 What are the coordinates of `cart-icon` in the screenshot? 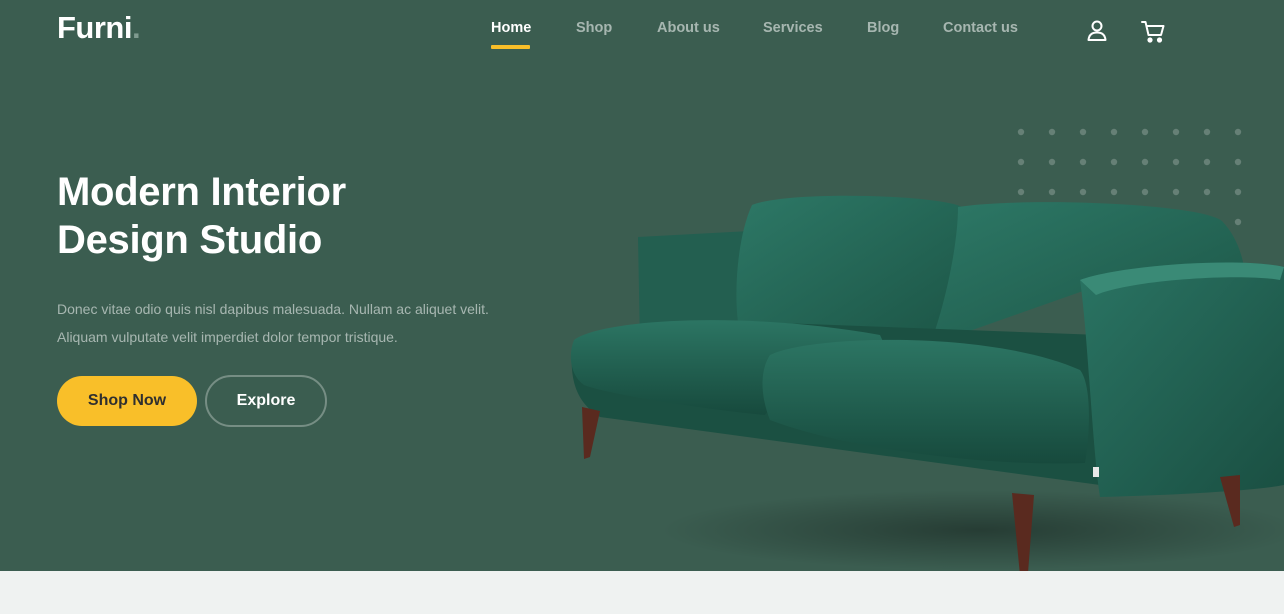 It's located at (1153, 31).